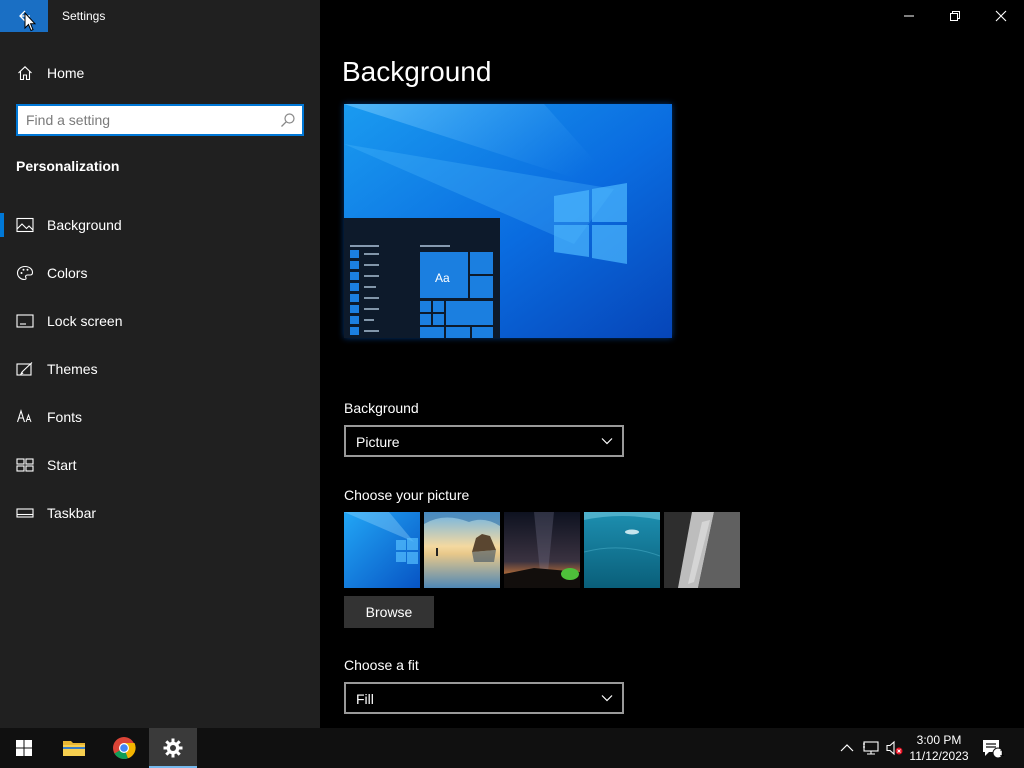 This screenshot has height=768, width=1024. I want to click on picture-thumbnail-night, so click(542, 550).